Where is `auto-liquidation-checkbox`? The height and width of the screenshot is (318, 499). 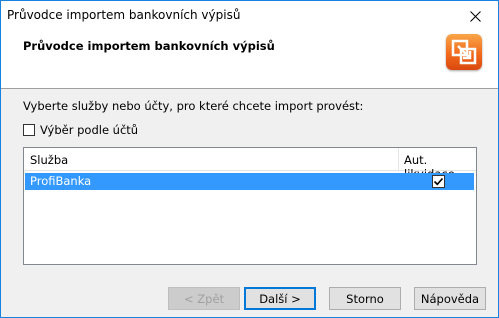 auto-liquidation-checkbox is located at coordinates (438, 181).